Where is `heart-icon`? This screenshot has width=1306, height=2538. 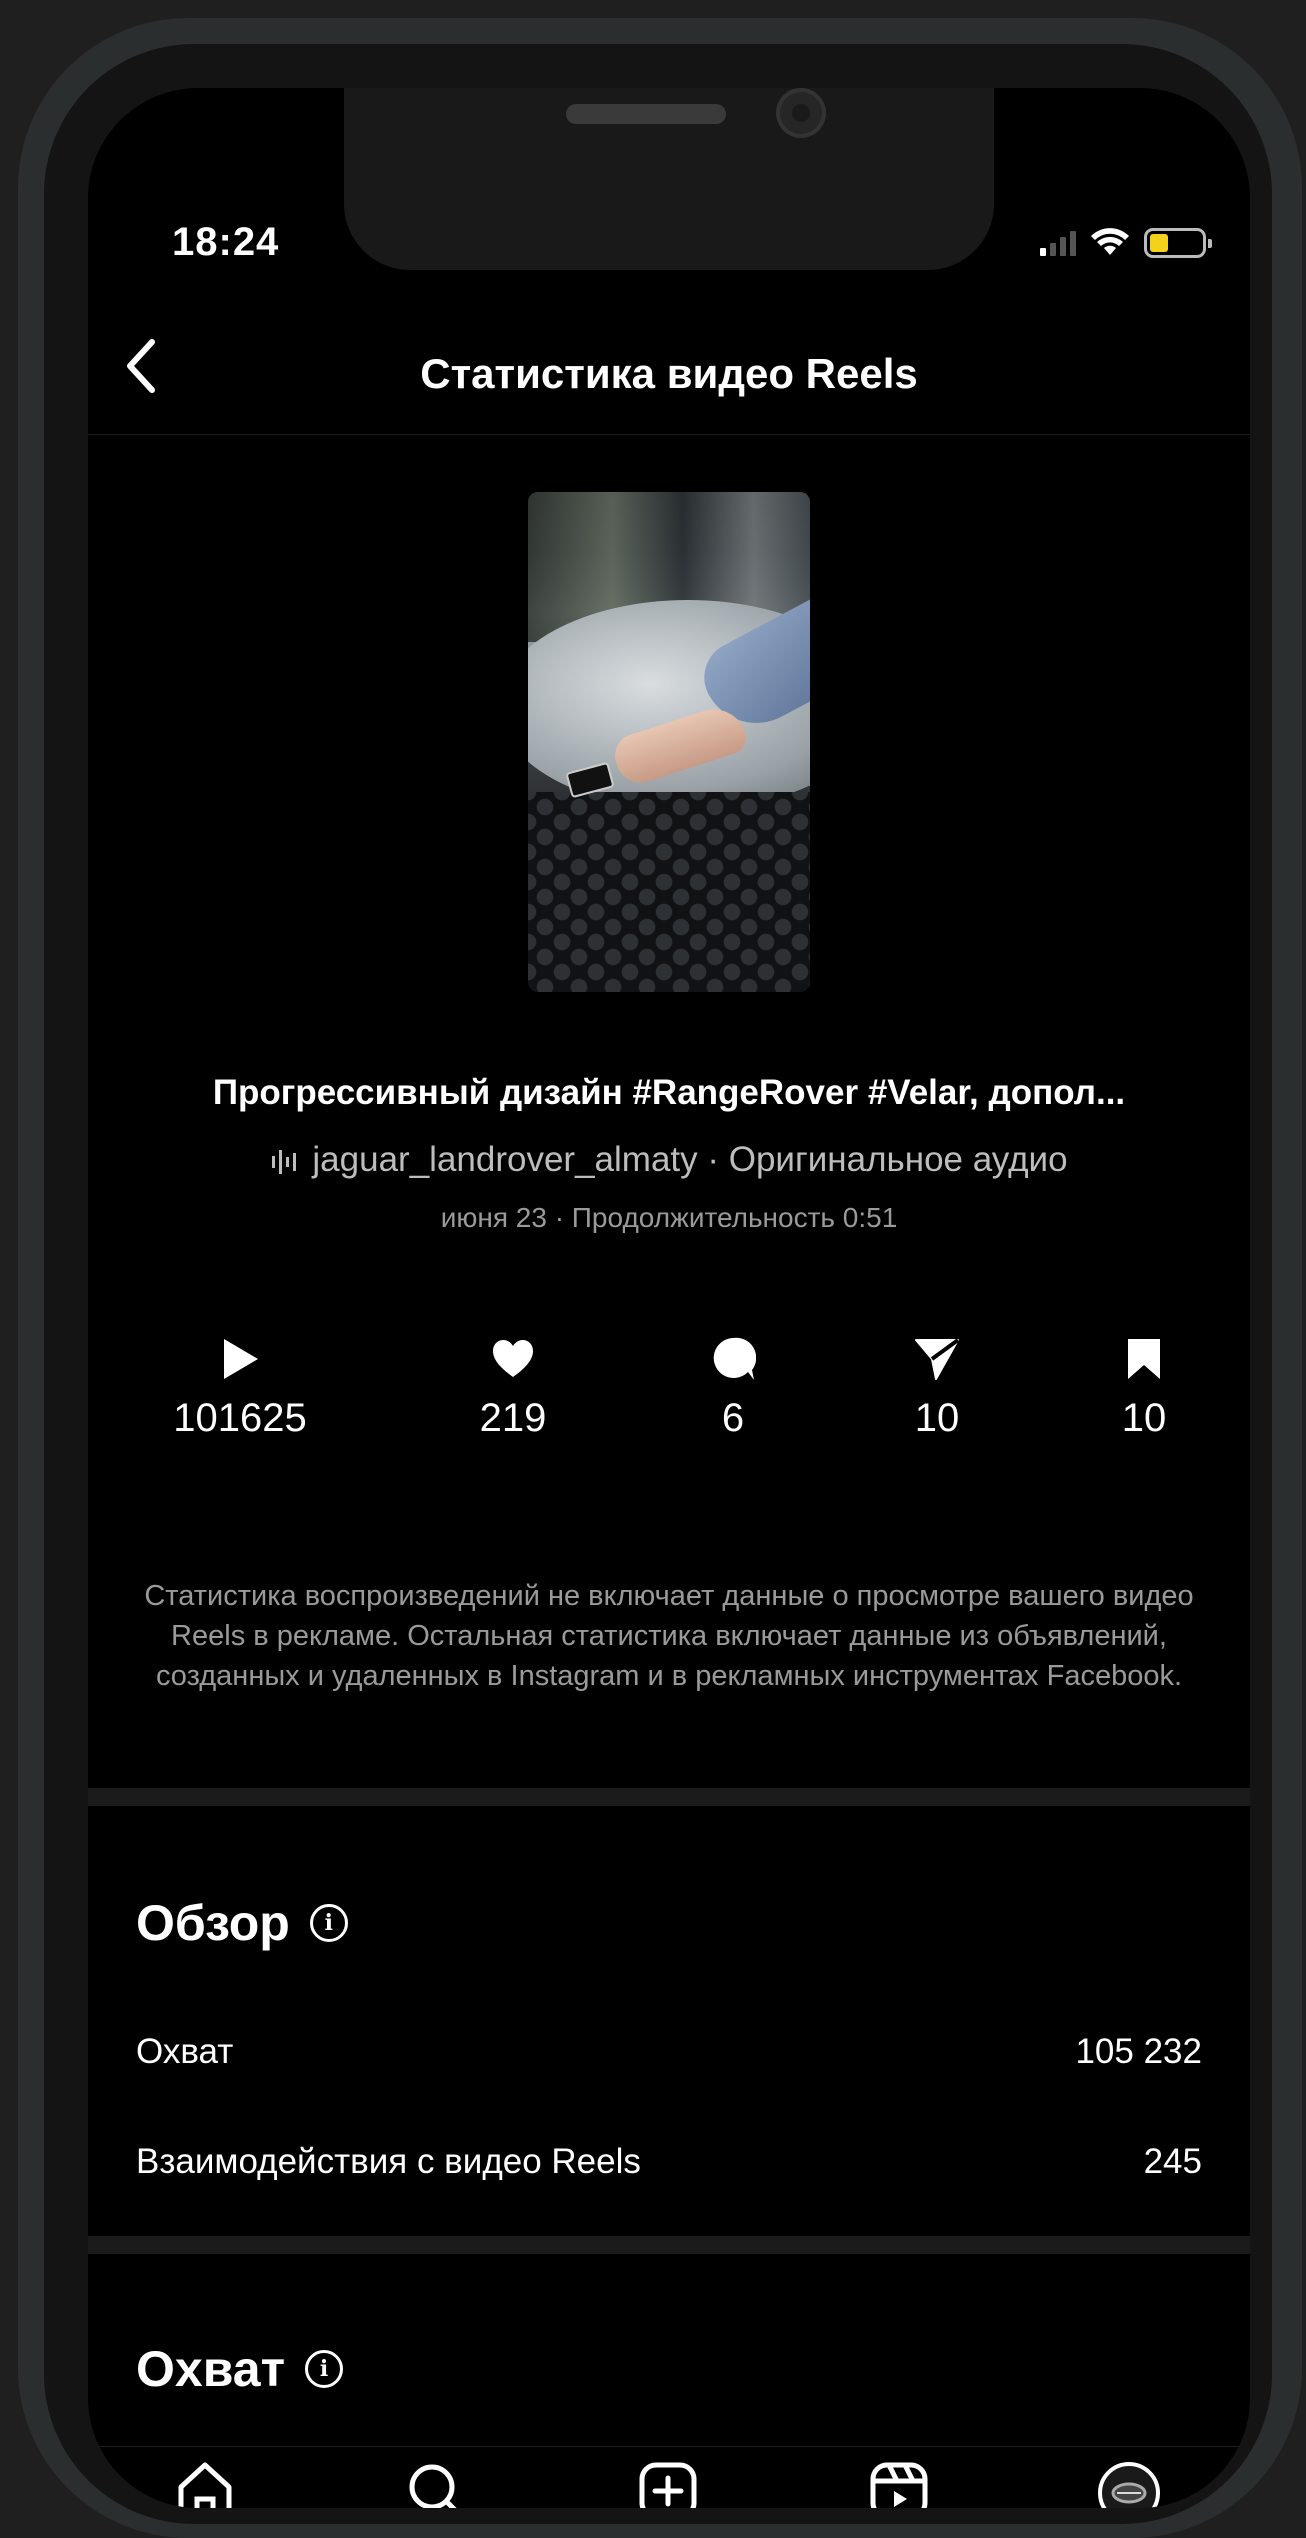
heart-icon is located at coordinates (513, 1358).